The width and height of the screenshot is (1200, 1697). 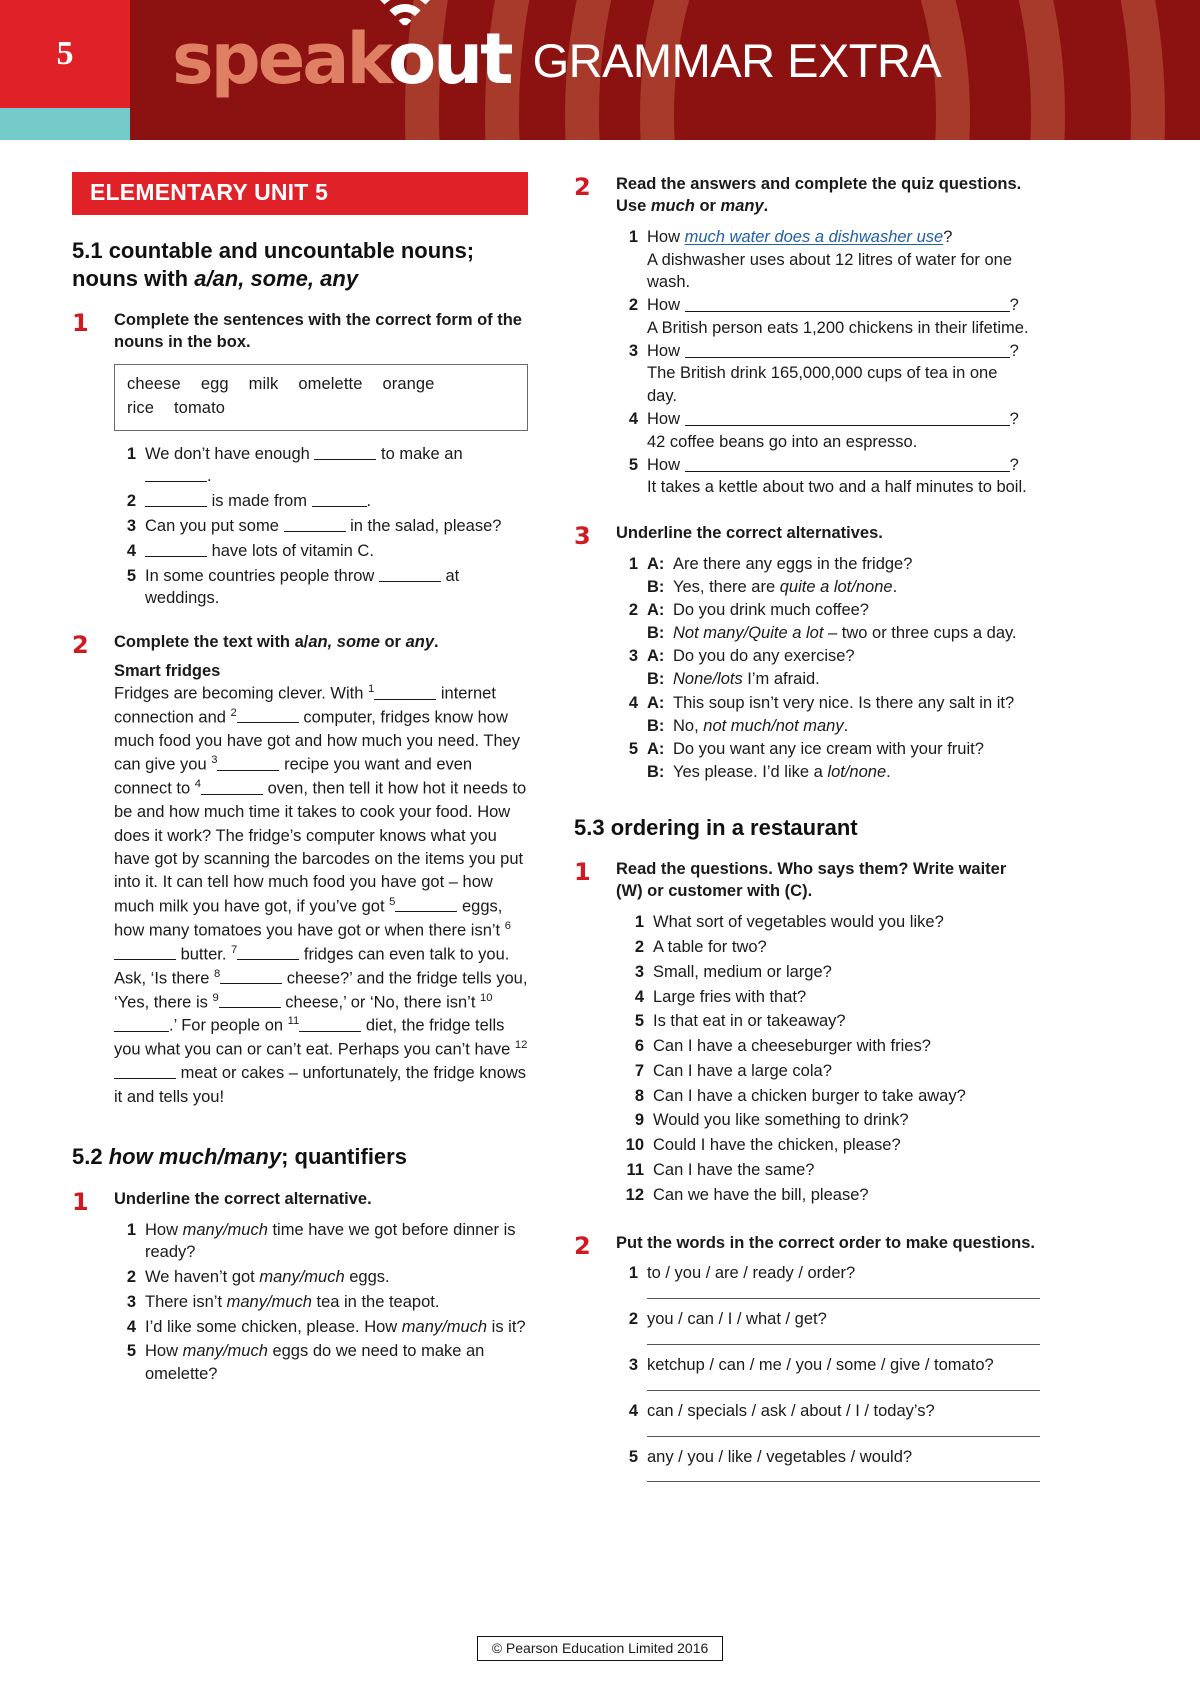 What do you see at coordinates (823, 947) in the screenshot?
I see `list-item: 2 A table for two?` at bounding box center [823, 947].